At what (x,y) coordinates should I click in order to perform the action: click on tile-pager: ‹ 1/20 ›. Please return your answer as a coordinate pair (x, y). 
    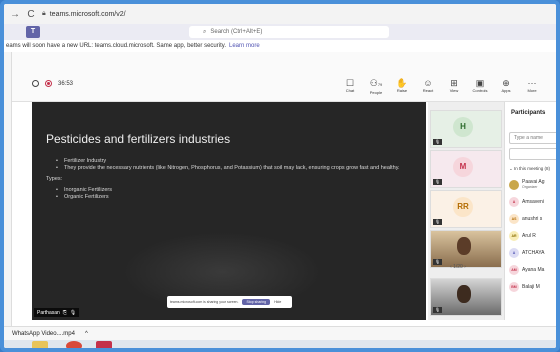
    Looking at the image, I should click on (458, 267).